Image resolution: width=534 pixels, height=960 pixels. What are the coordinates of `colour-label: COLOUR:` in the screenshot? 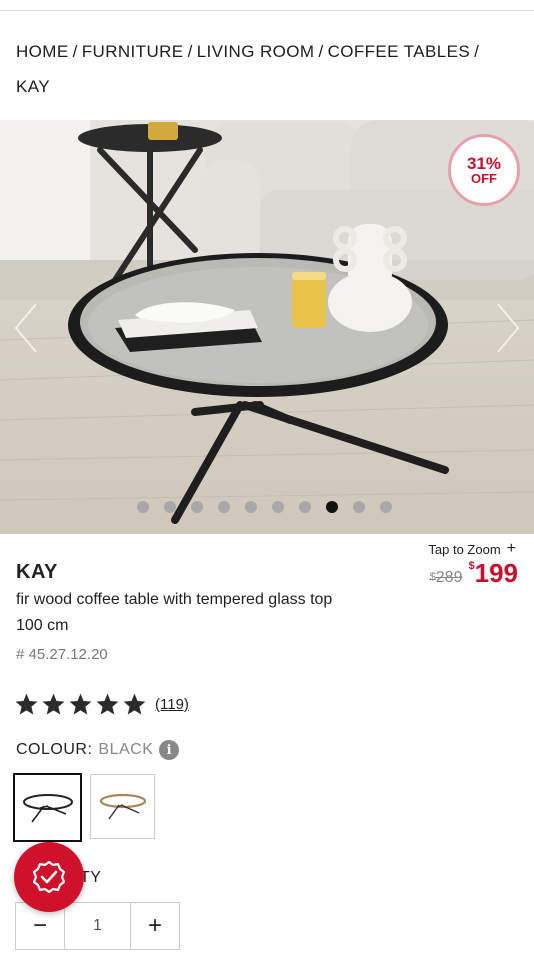 It's located at (54, 749).